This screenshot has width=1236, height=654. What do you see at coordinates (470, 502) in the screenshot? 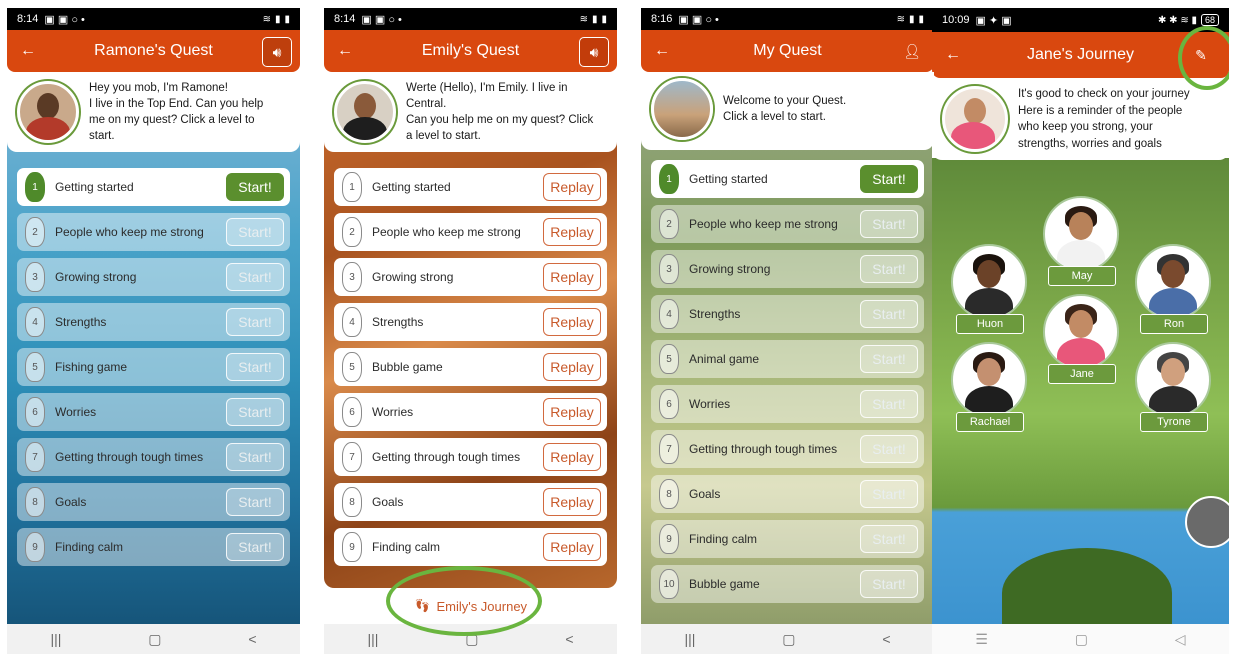
I see `level-row: 8 Goals Replay` at bounding box center [470, 502].